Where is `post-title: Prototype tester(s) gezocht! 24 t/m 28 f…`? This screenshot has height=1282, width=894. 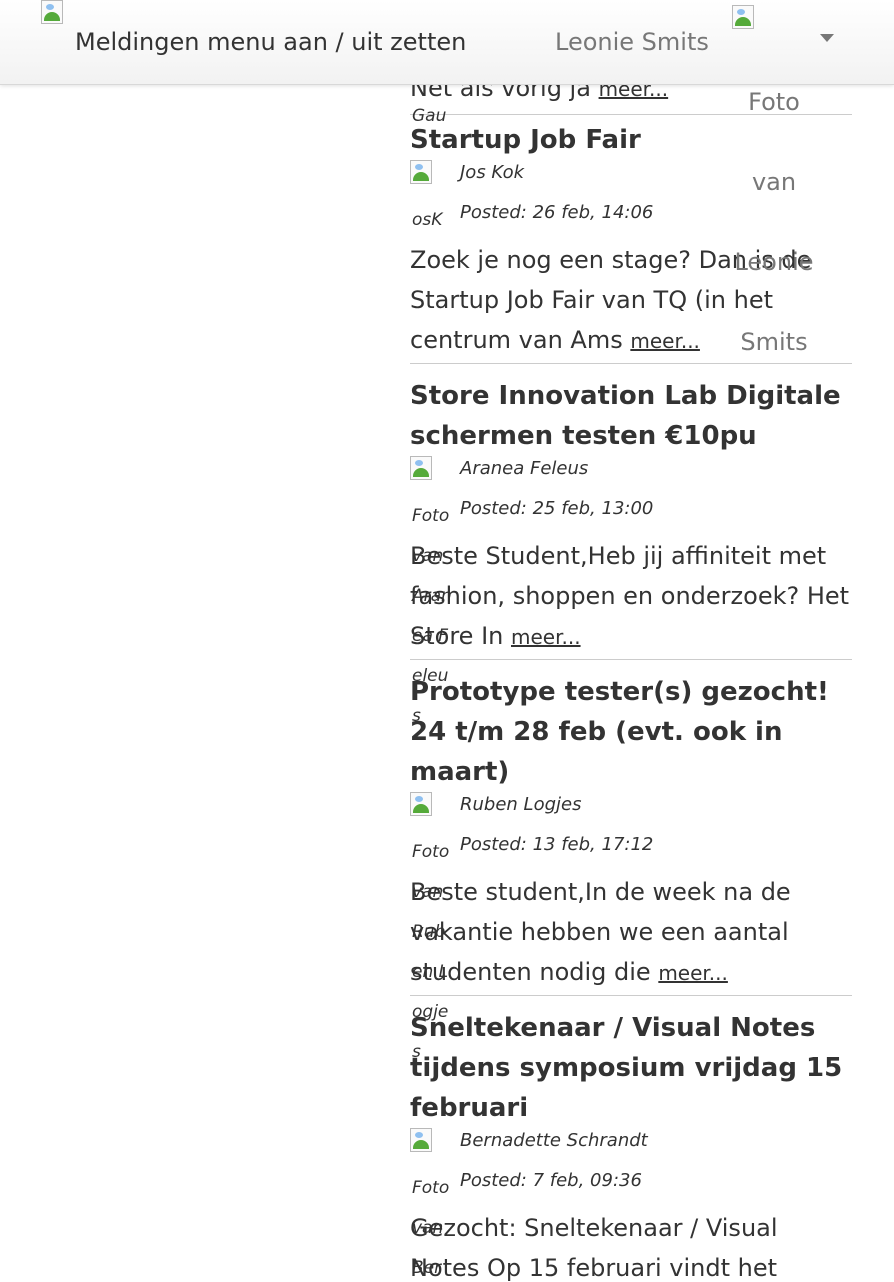 post-title: Prototype tester(s) gezocht! 24 t/m 28 f… is located at coordinates (631, 732).